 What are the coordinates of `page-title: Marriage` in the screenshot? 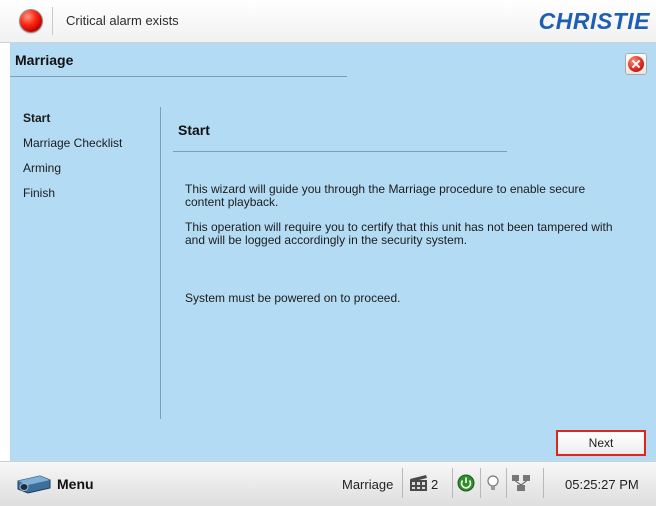 It's located at (44, 60).